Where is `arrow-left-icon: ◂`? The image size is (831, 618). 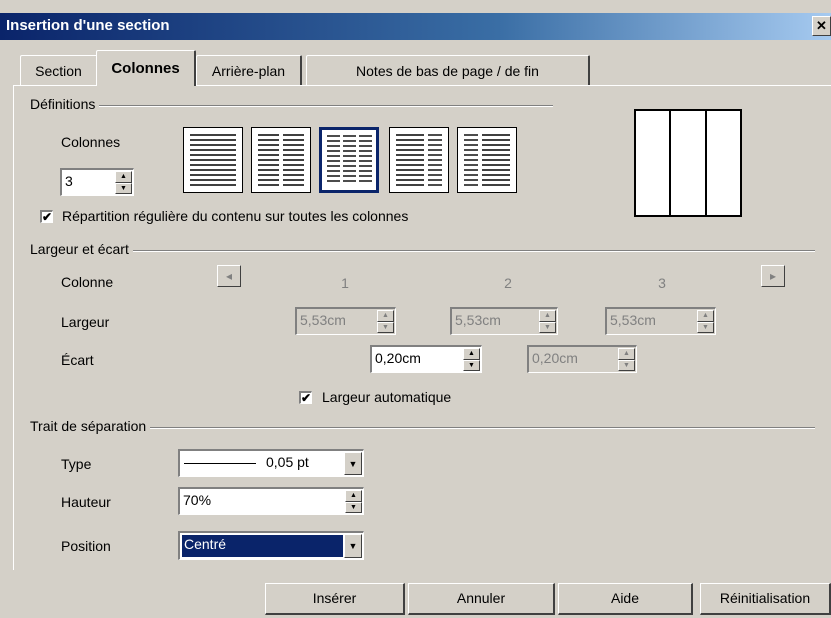 arrow-left-icon: ◂ is located at coordinates (229, 276).